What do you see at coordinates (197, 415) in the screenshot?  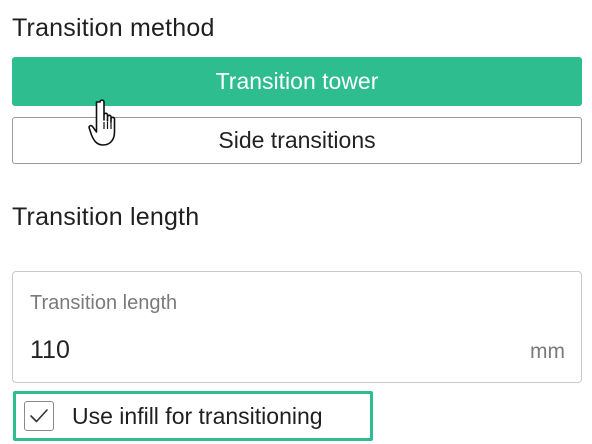 I see `use-infill-label: Use infill for transitioning` at bounding box center [197, 415].